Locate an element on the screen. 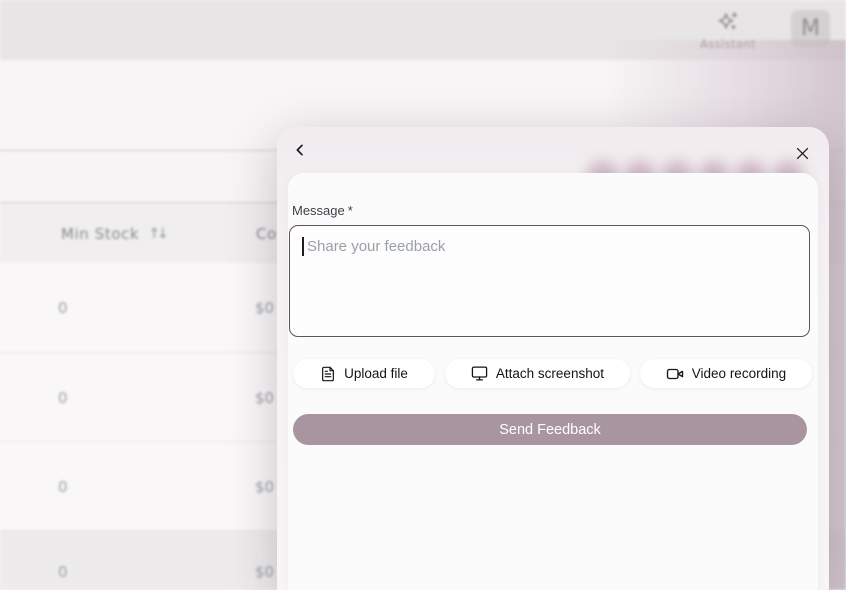 The width and height of the screenshot is (846, 590). message-label: Message * is located at coordinates (555, 210).